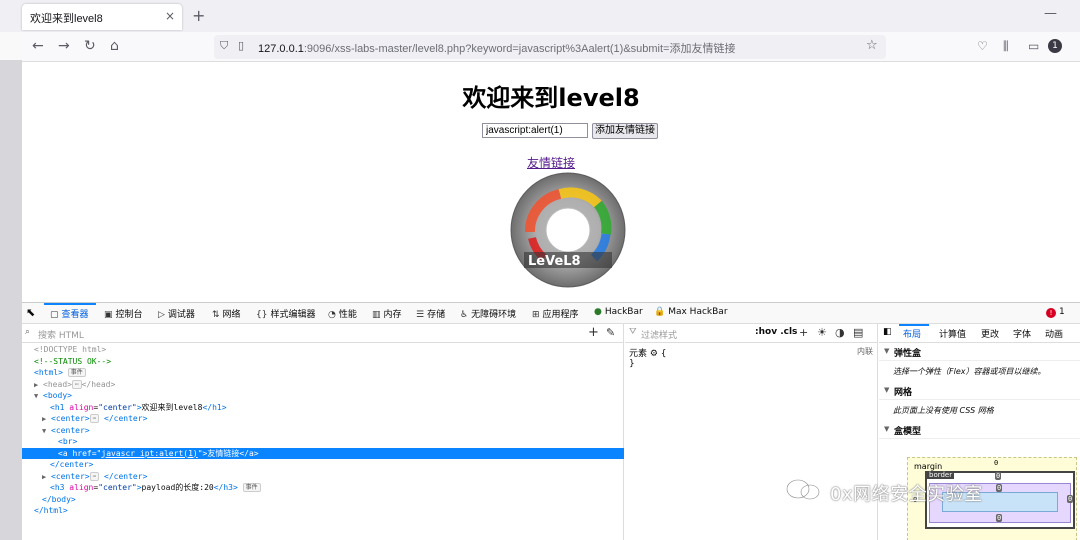  What do you see at coordinates (177, 487) in the screenshot?
I see `h3-text: payload的长度:20` at bounding box center [177, 487].